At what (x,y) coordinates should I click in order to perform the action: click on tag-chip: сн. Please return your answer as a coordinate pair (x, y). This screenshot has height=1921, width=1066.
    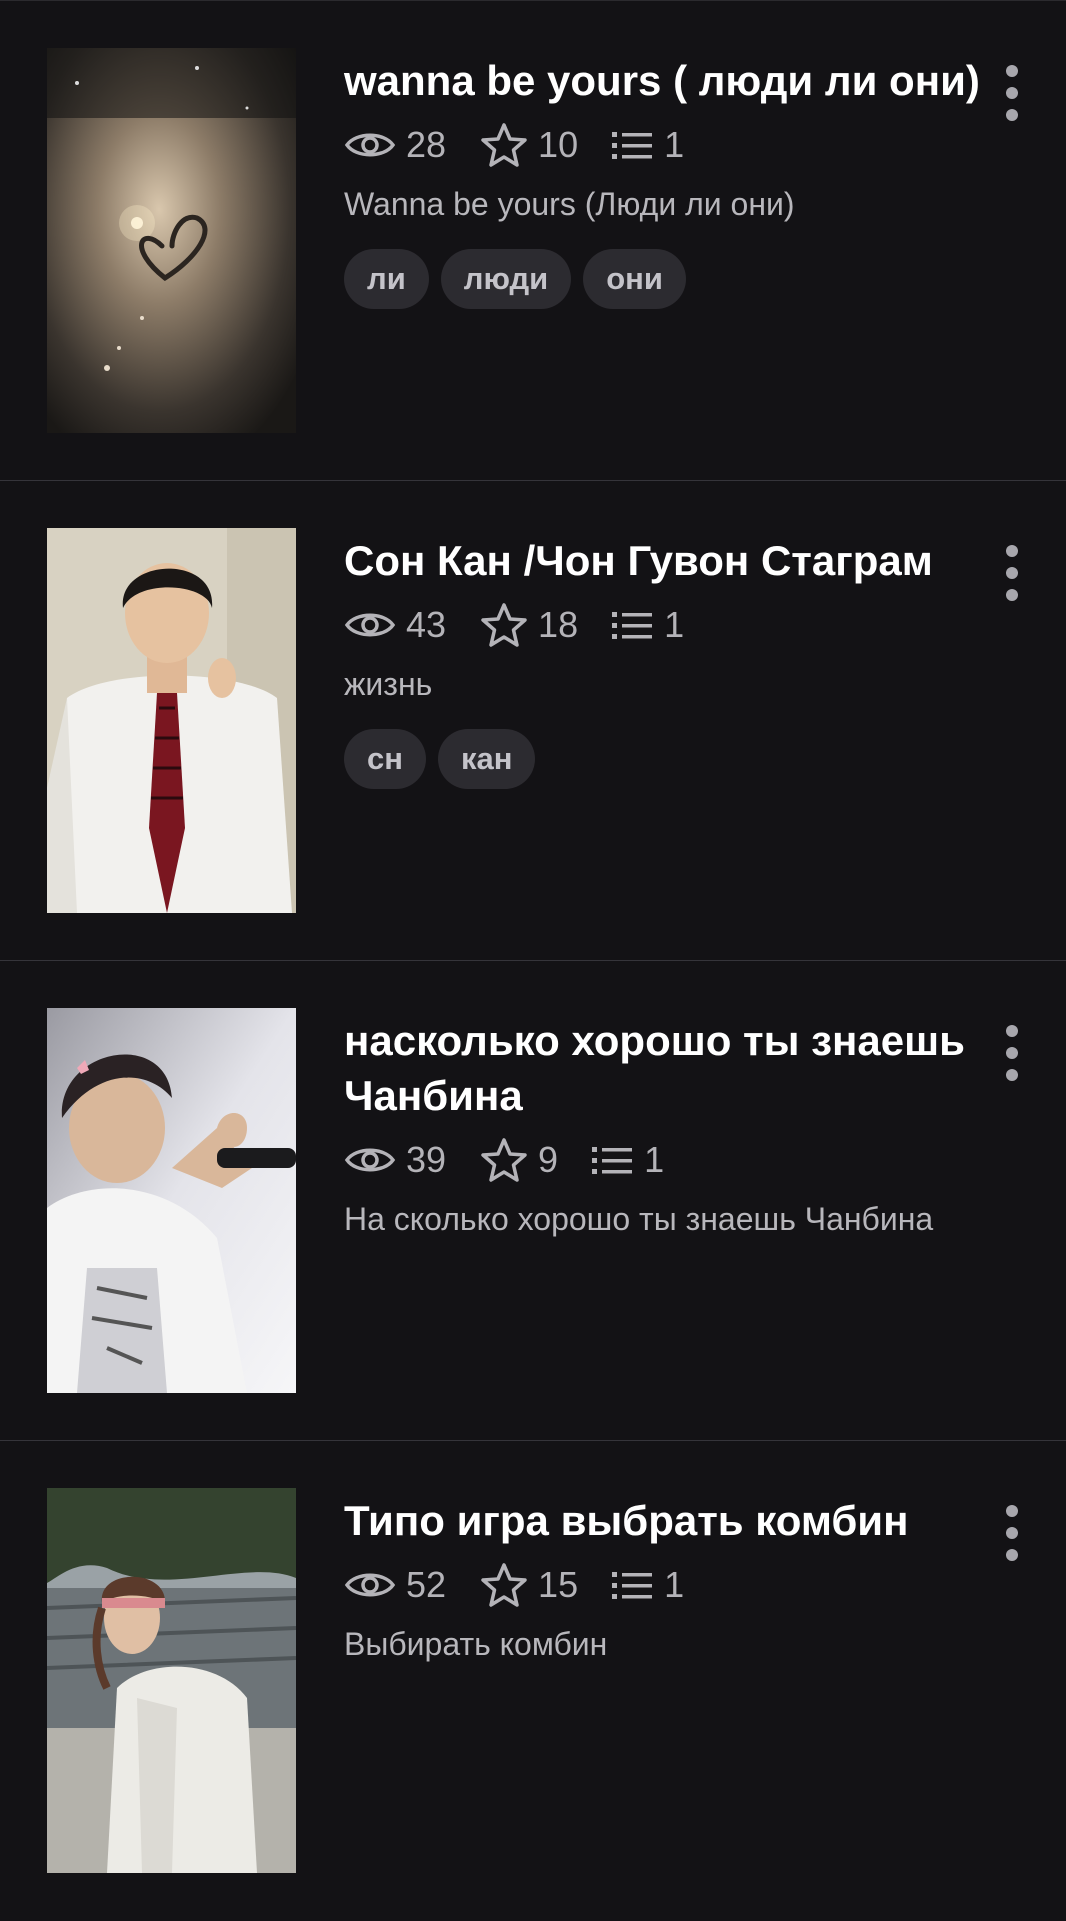
    Looking at the image, I should click on (385, 759).